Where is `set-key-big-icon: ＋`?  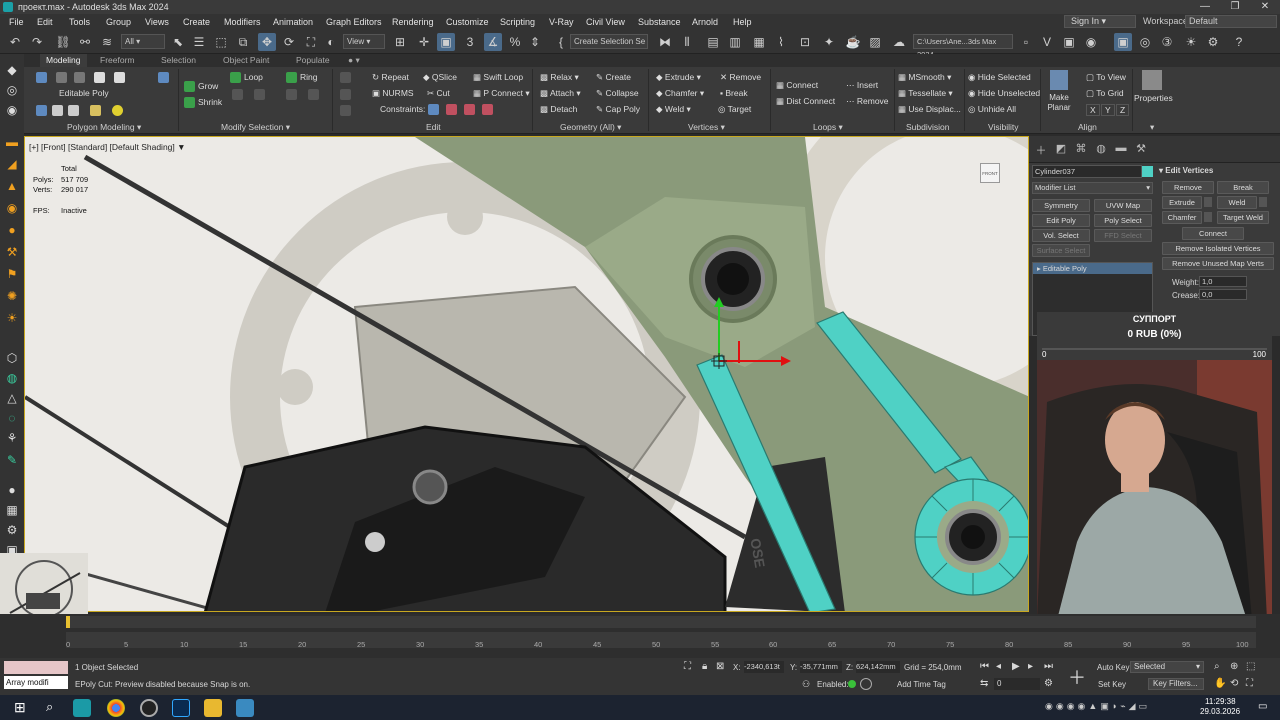 set-key-big-icon: ＋ is located at coordinates (1077, 677).